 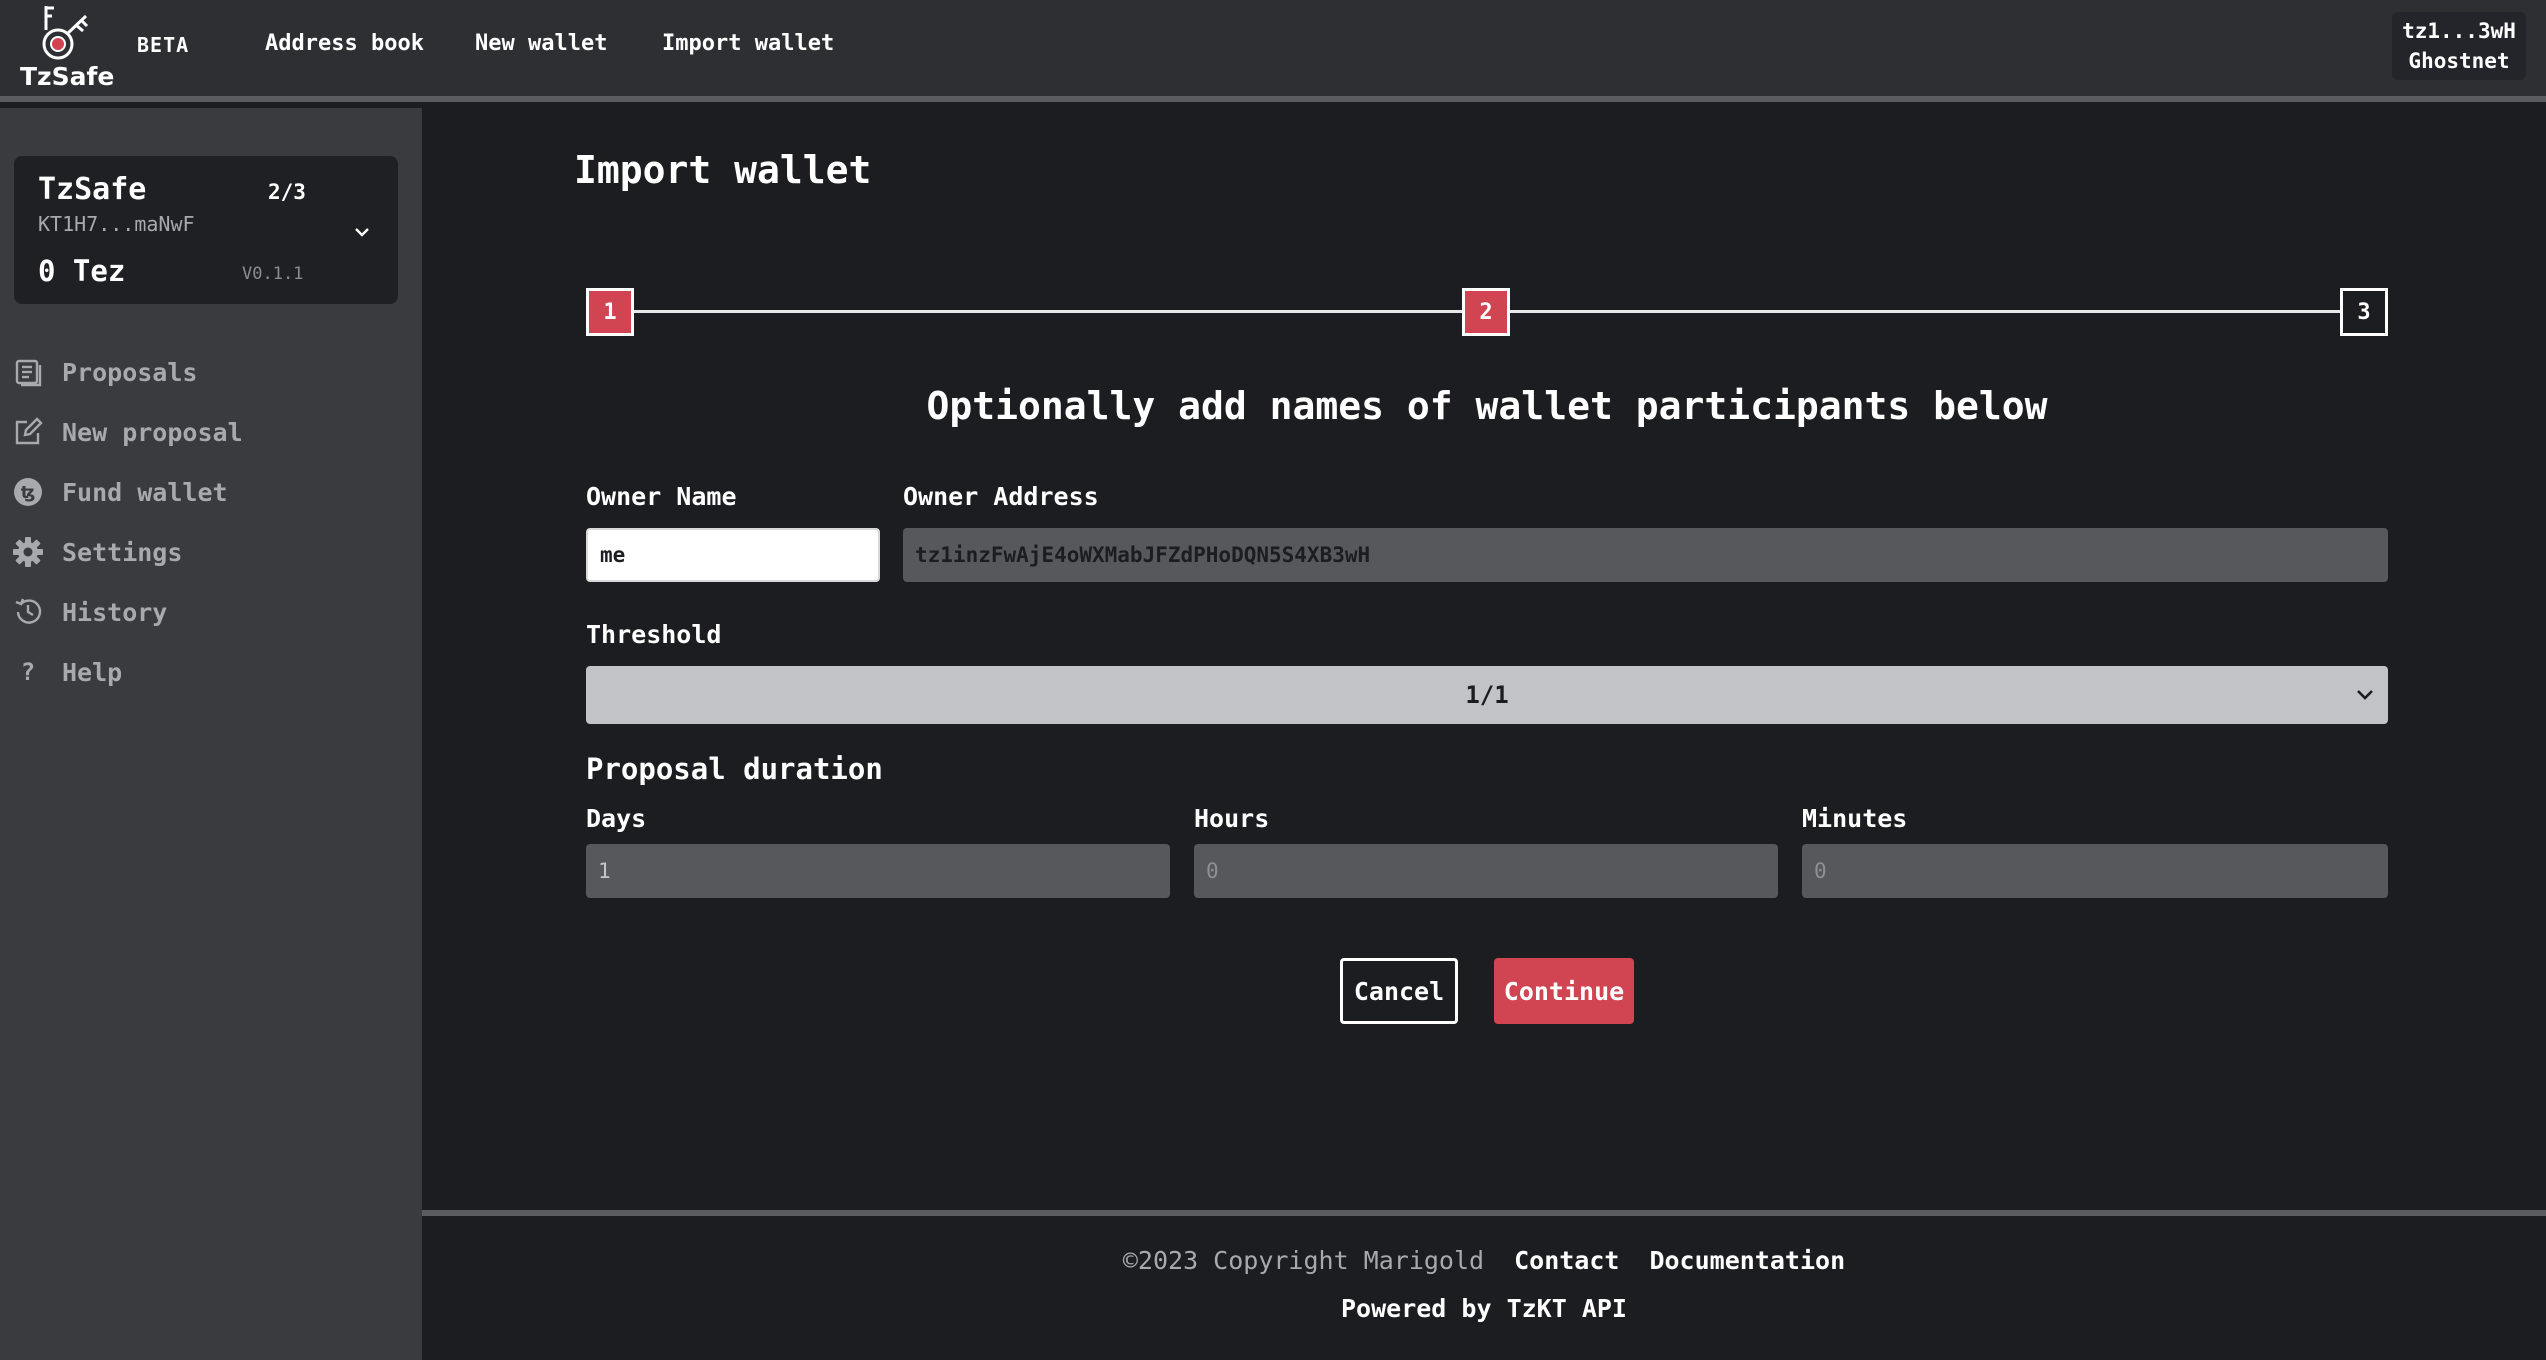 I want to click on wallet-address: KT1H7...maNwF, so click(x=116, y=224).